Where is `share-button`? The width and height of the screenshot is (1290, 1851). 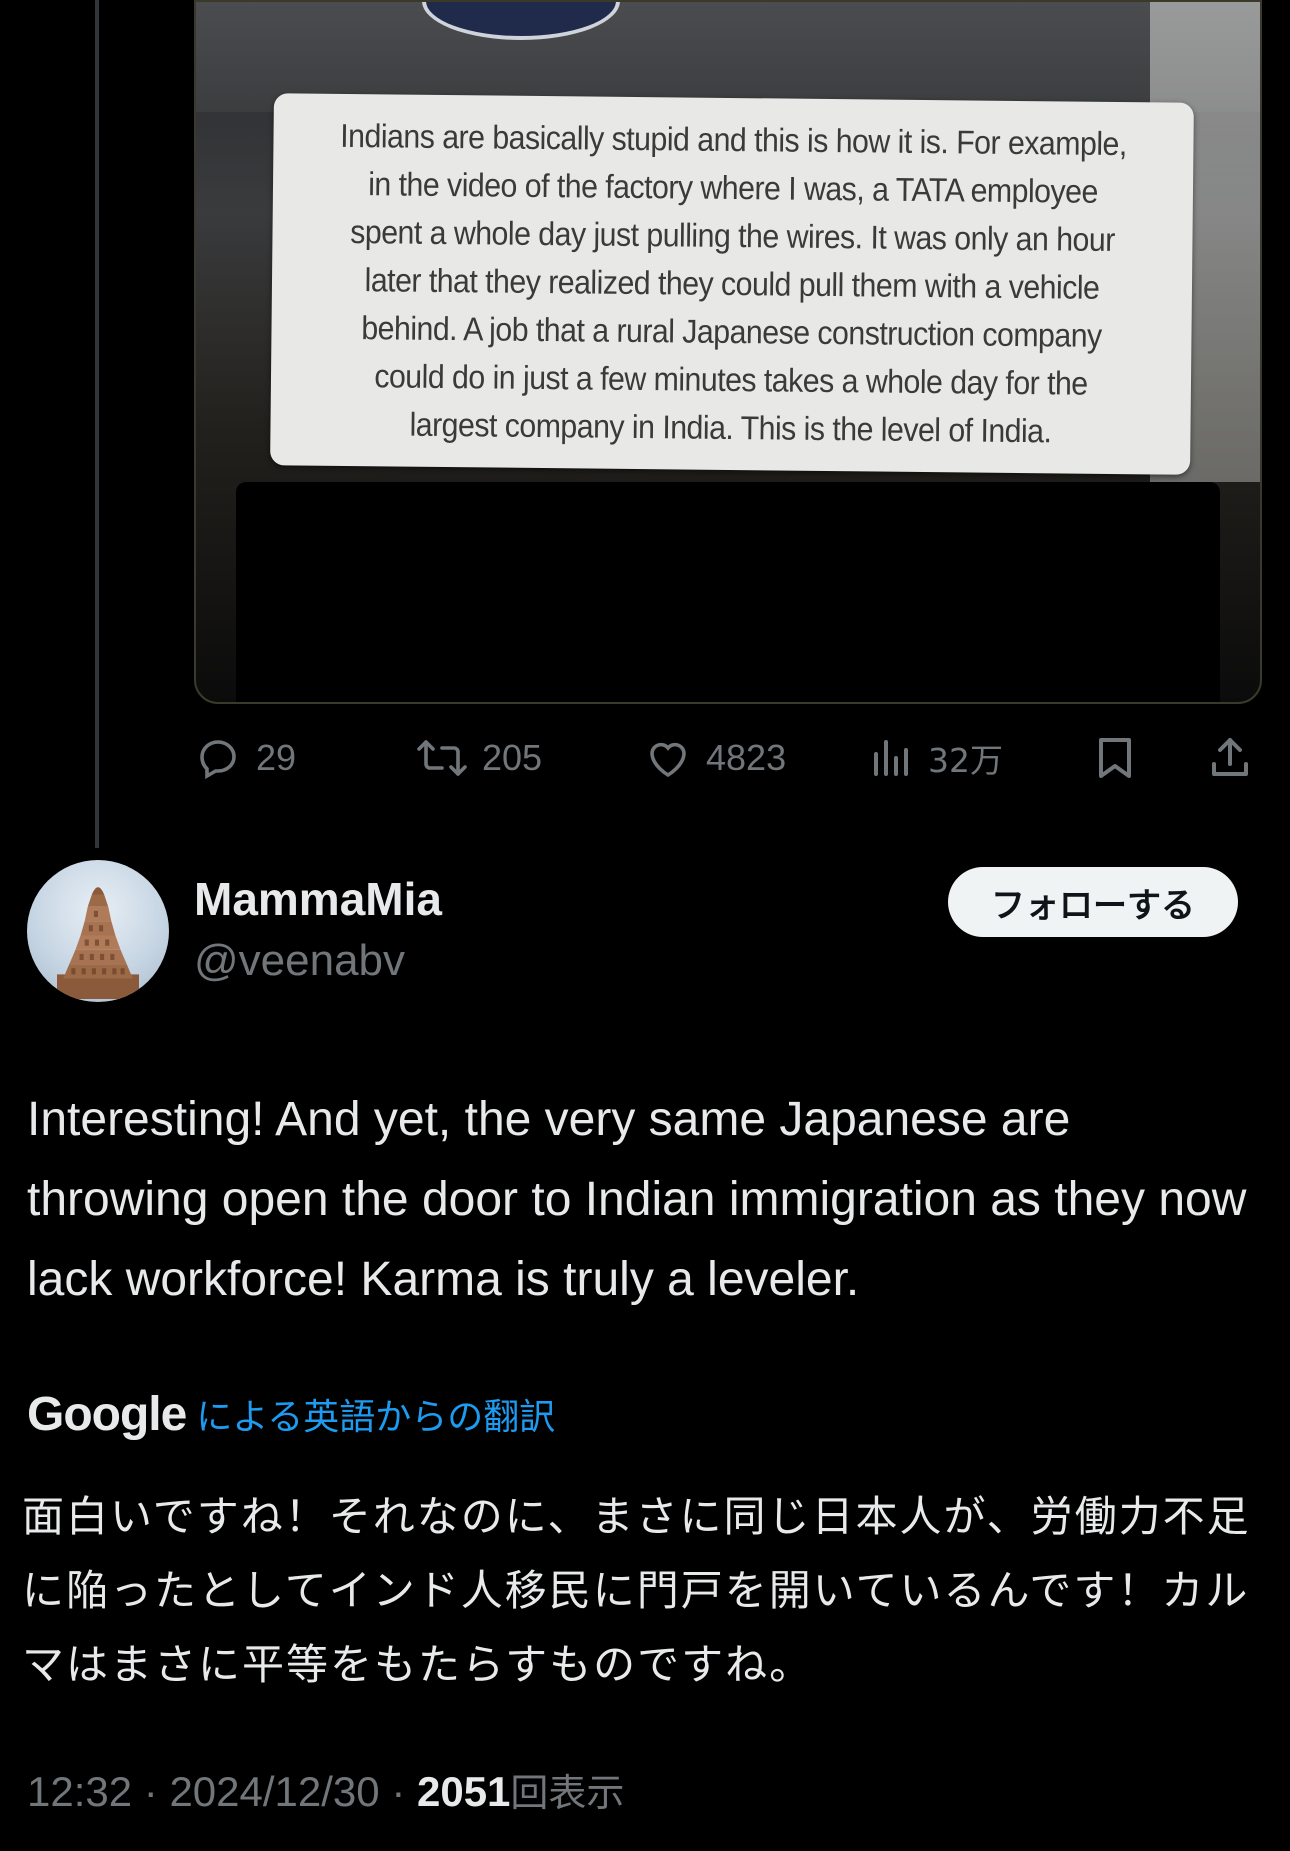
share-button is located at coordinates (1230, 758).